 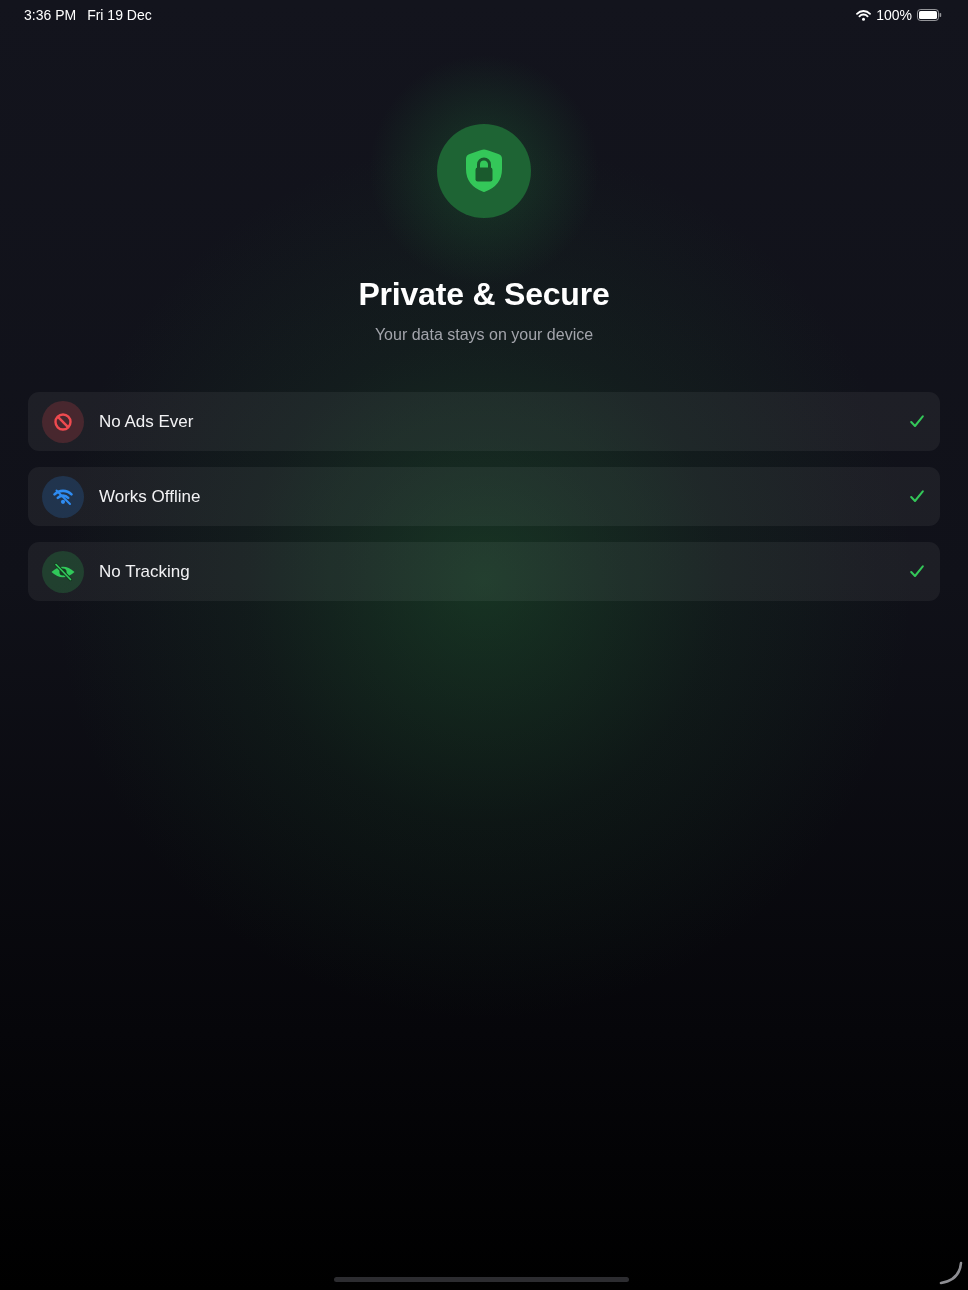 What do you see at coordinates (147, 421) in the screenshot?
I see `feature-label: No Ads Ever` at bounding box center [147, 421].